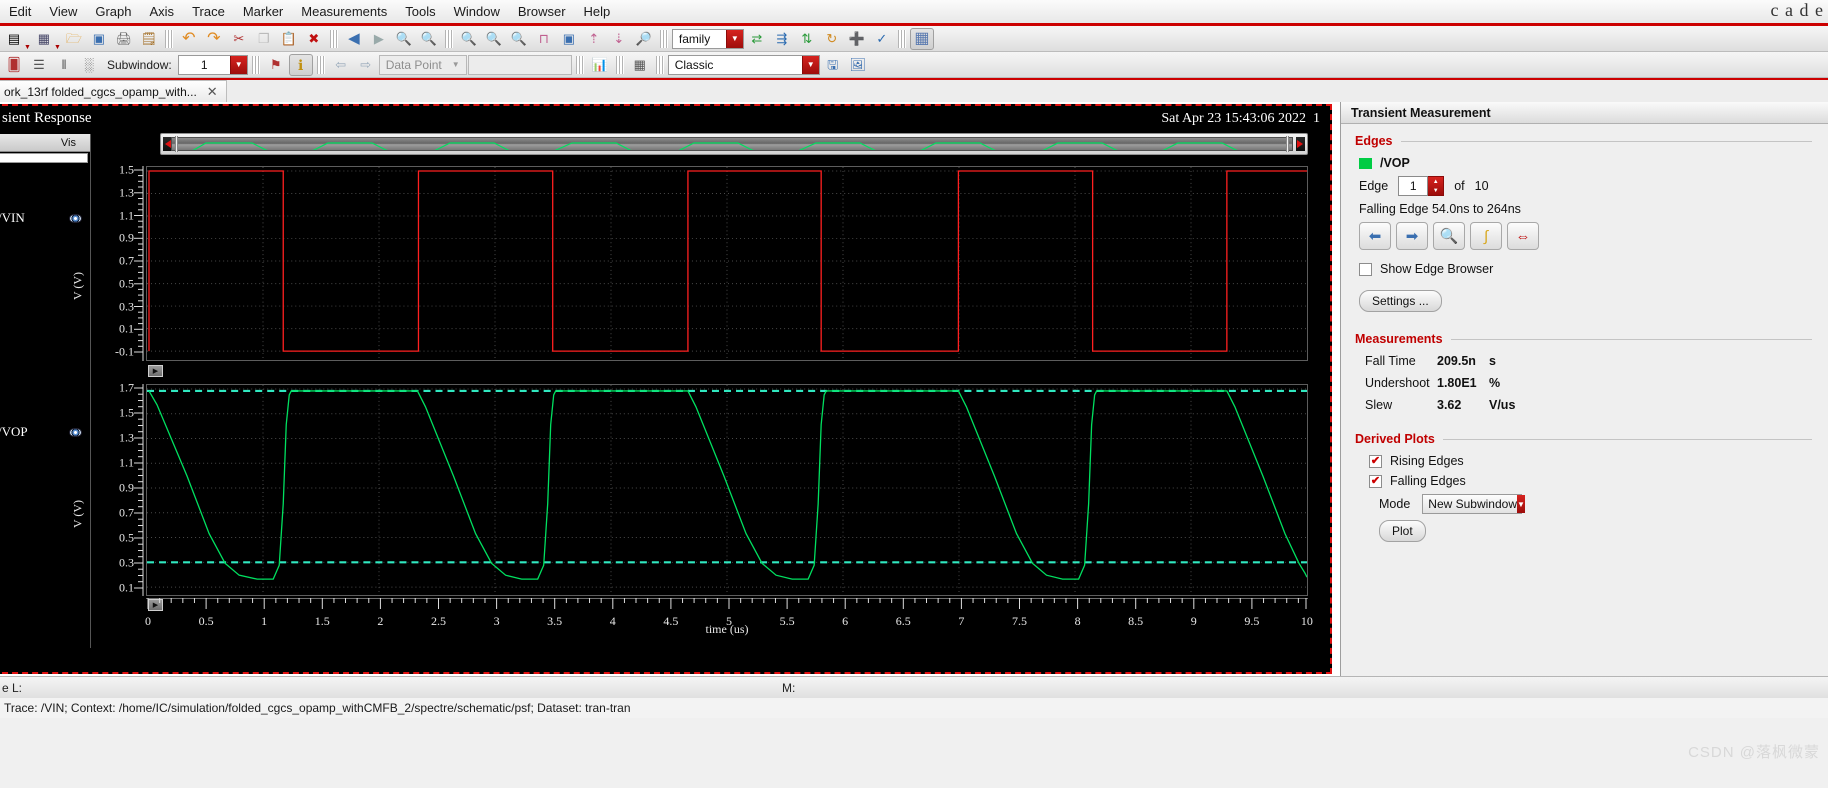 The width and height of the screenshot is (1828, 788). I want to click on menu-item-axis: Axis, so click(162, 11).